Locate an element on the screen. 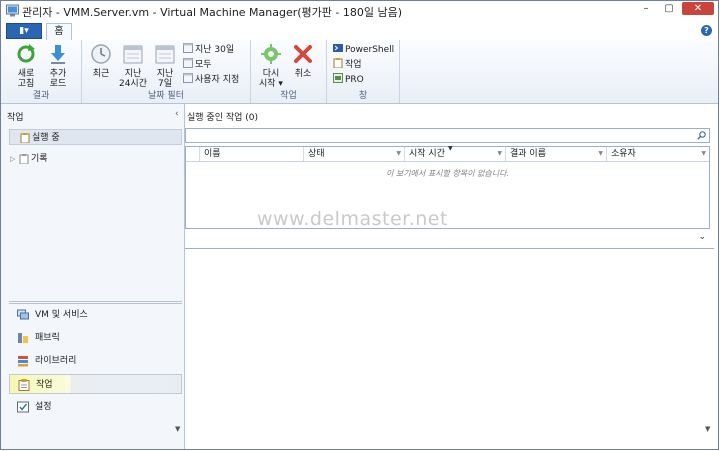 The height and width of the screenshot is (451, 720). powershell-icon is located at coordinates (338, 48).